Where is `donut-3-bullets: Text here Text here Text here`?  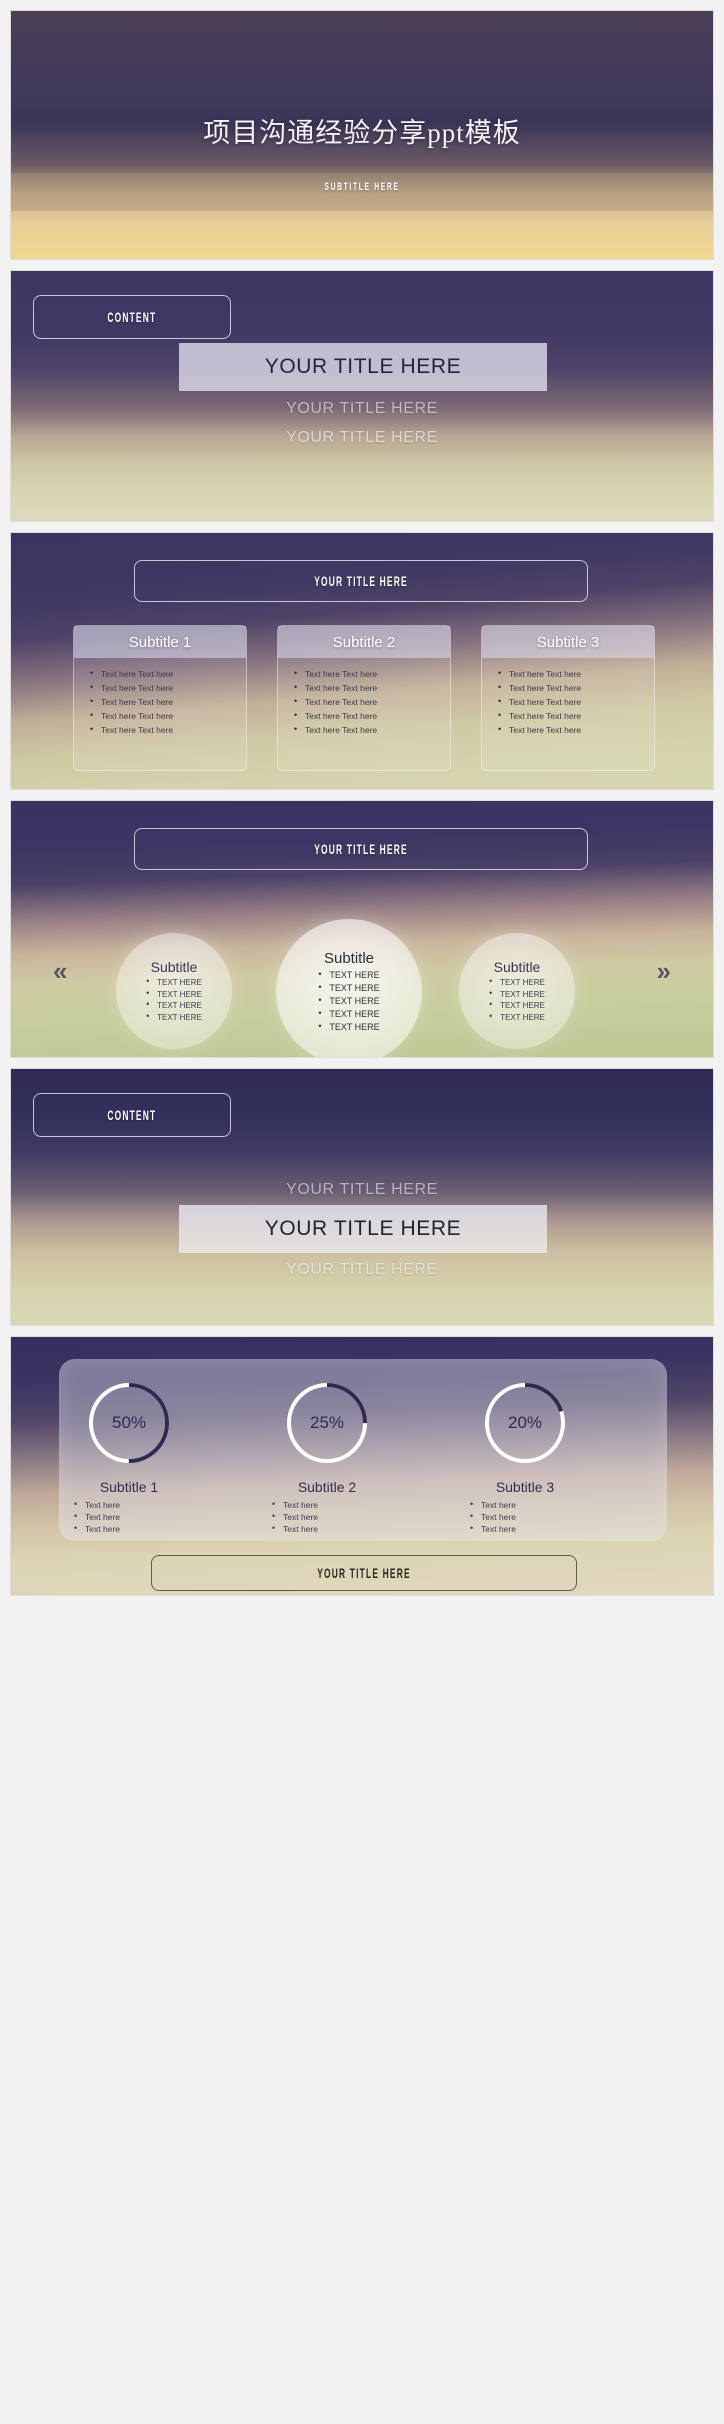
donut-3-bullets: Text here Text here Text here is located at coordinates (525, 1516).